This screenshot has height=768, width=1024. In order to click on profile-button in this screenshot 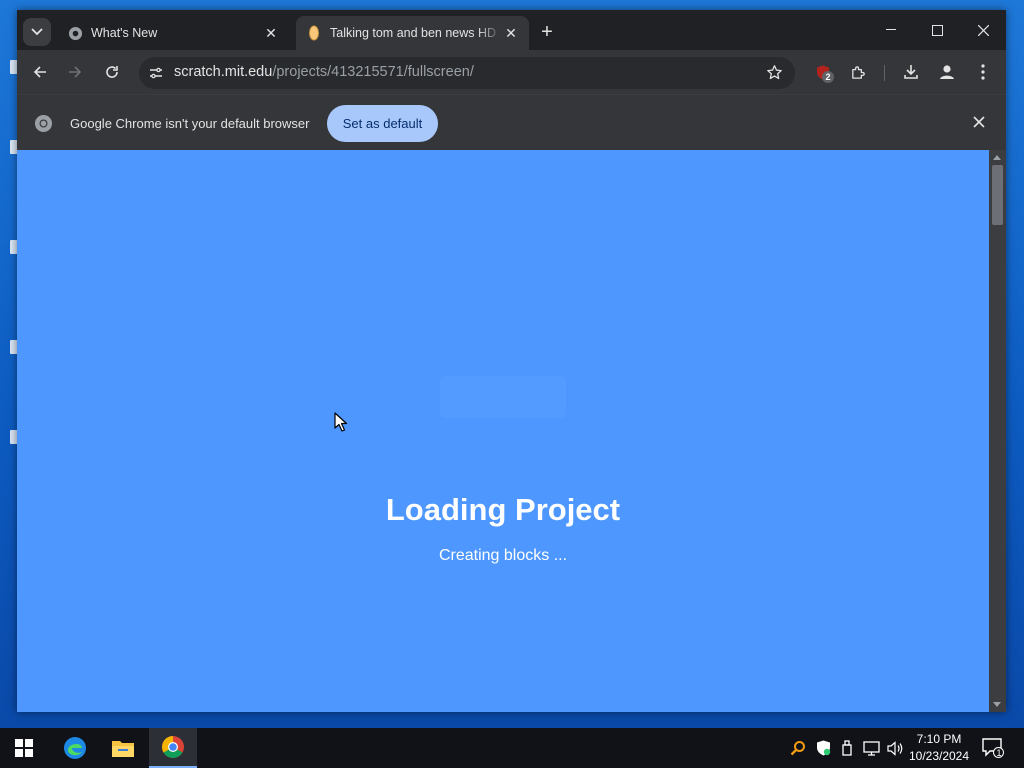, I will do `click(947, 72)`.